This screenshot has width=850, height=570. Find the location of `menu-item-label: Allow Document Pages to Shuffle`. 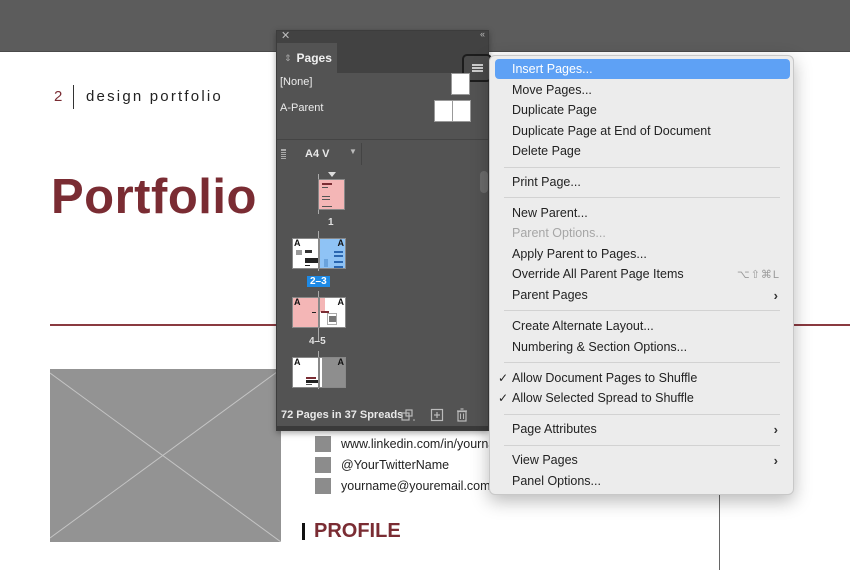

menu-item-label: Allow Document Pages to Shuffle is located at coordinates (605, 378).